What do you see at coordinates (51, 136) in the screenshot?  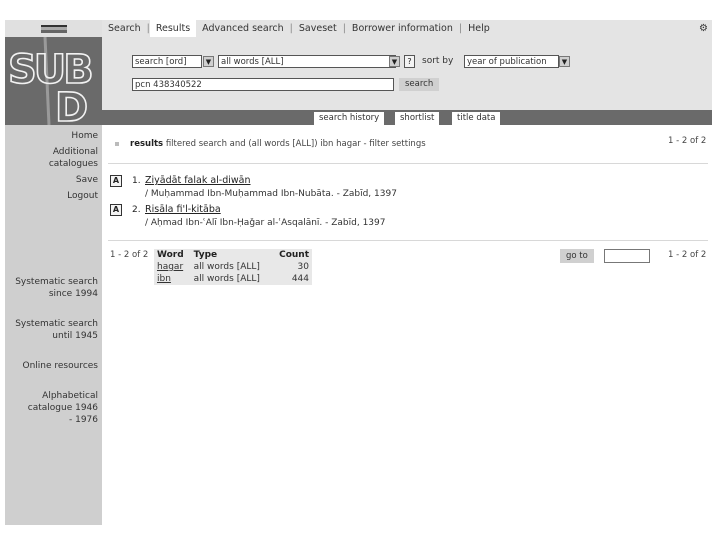 I see `sidebar-item-home: Home` at bounding box center [51, 136].